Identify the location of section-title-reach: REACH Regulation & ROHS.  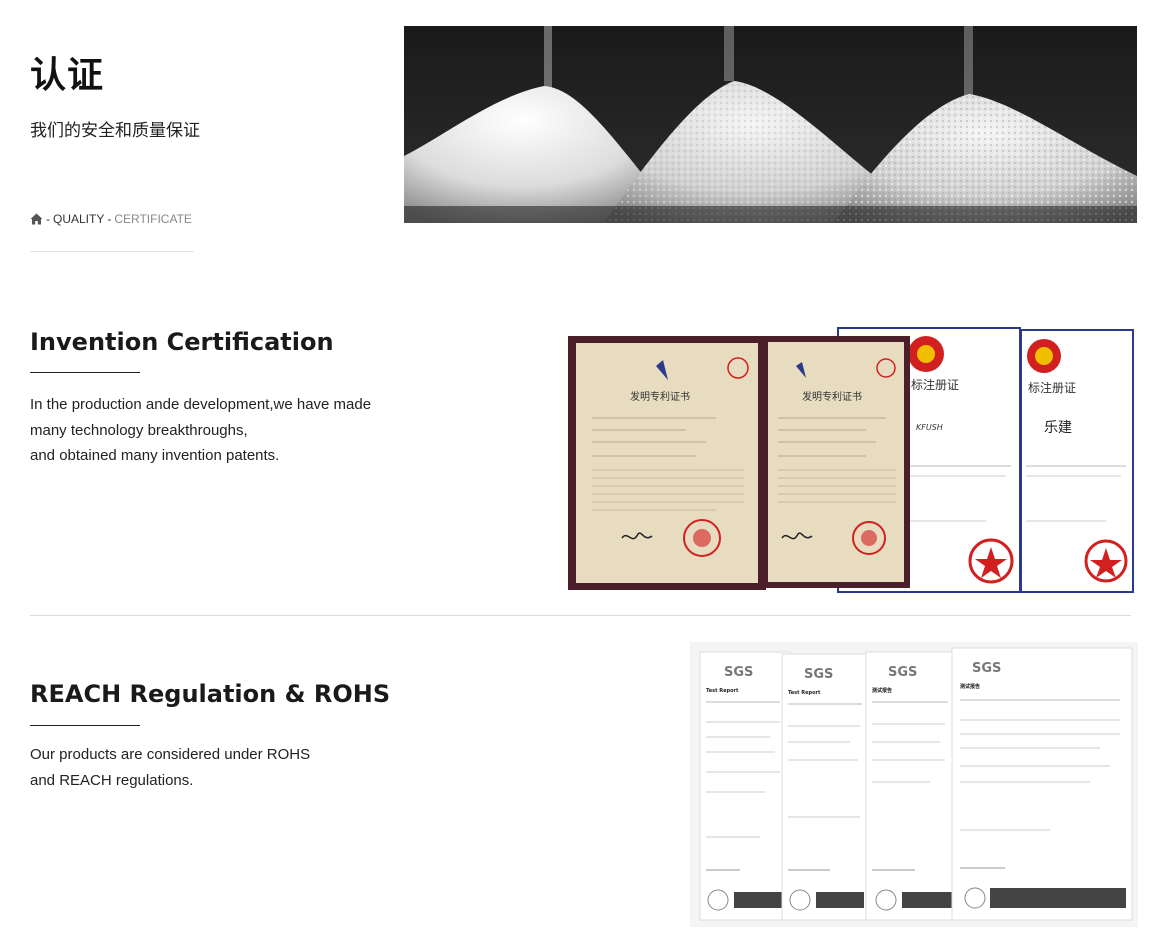
(210, 694).